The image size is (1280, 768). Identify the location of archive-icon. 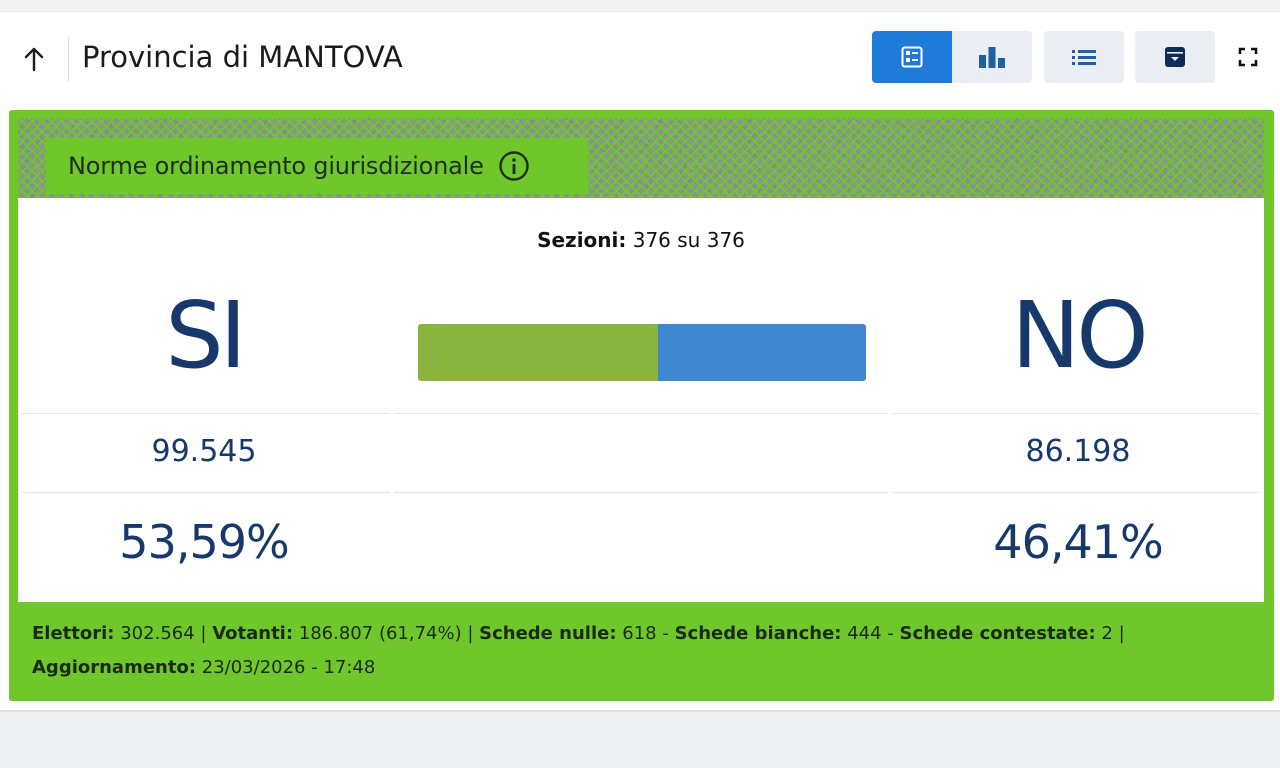
(1175, 57).